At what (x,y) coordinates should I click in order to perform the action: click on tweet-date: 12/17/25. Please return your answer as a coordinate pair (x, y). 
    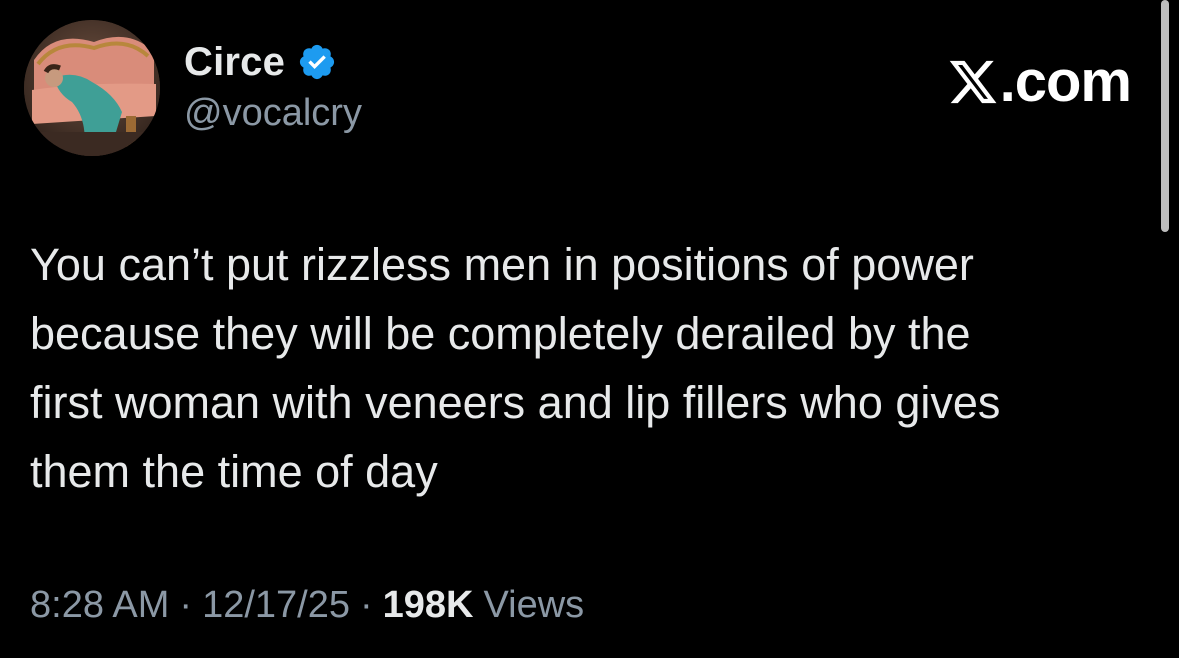
    Looking at the image, I should click on (276, 605).